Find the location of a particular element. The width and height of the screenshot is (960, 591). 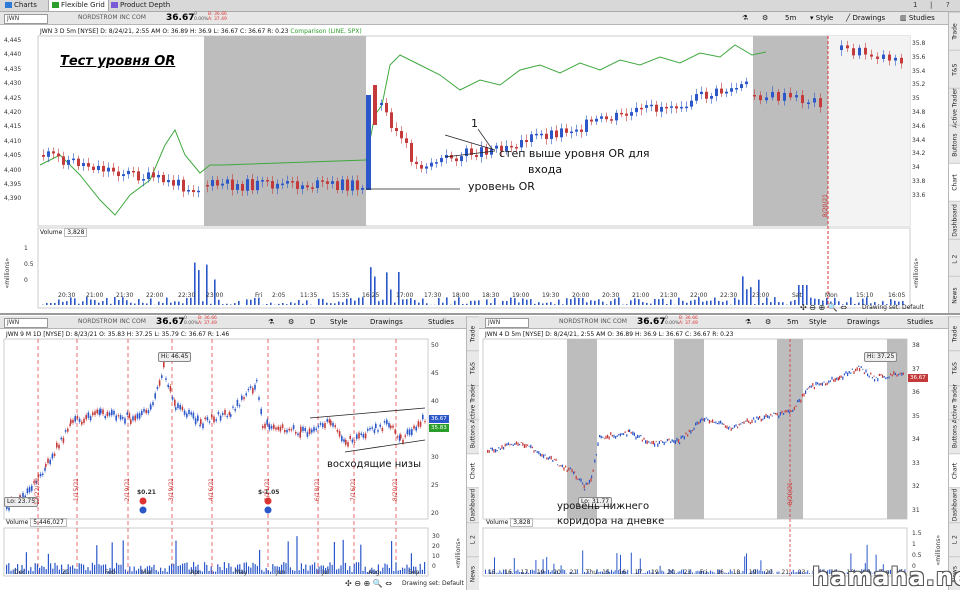

bl-time-tick: Aug is located at coordinates (374, 572).